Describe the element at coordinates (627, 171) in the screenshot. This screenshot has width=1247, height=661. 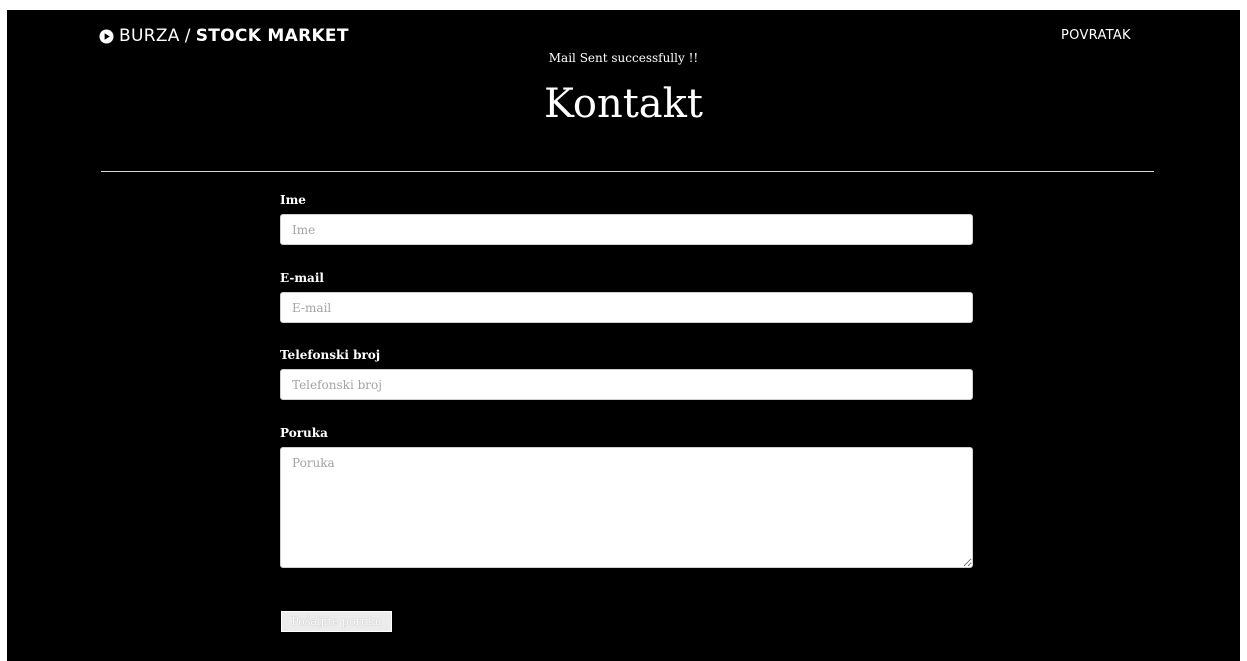
I see `header-divider` at that location.